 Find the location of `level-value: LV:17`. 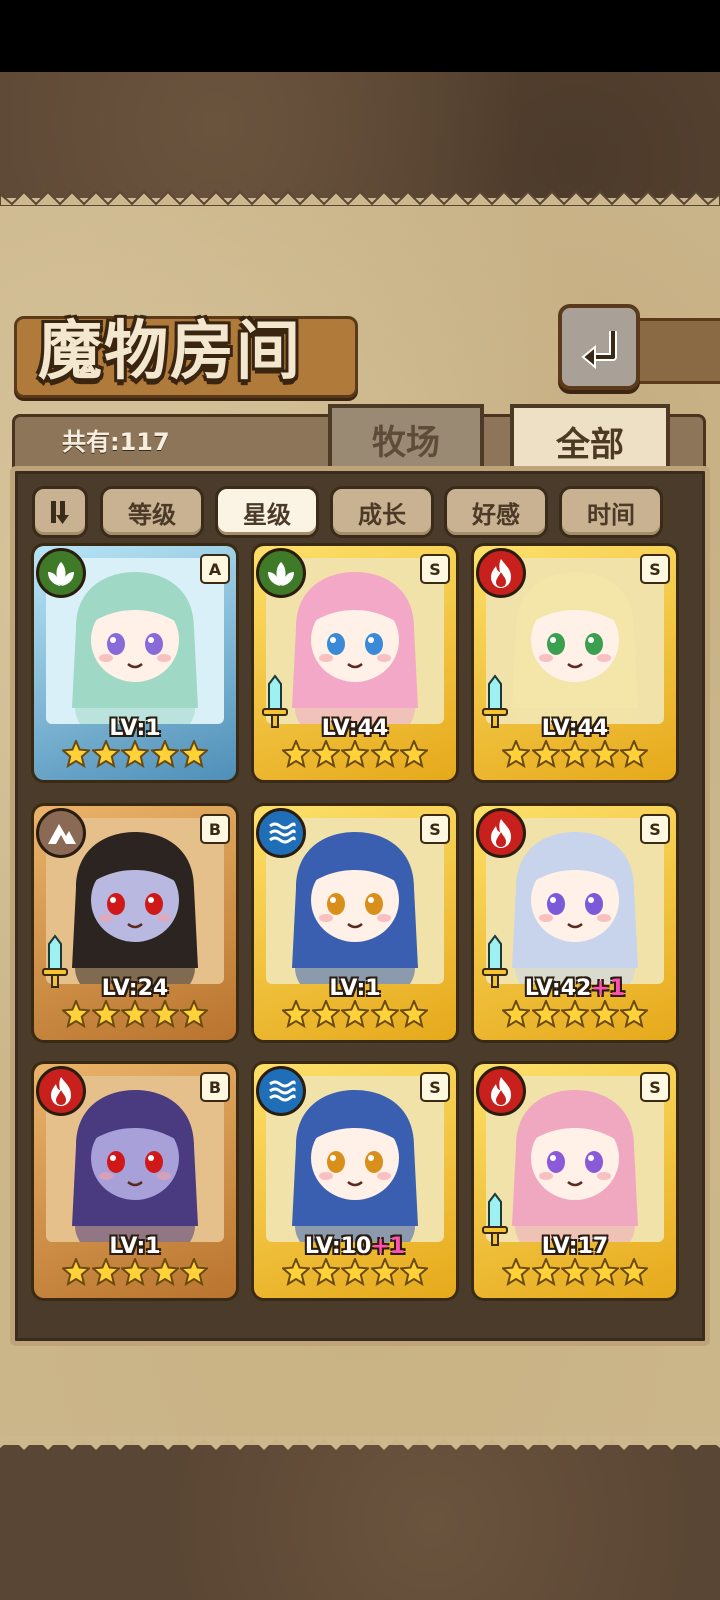

level-value: LV:17 is located at coordinates (575, 1246).